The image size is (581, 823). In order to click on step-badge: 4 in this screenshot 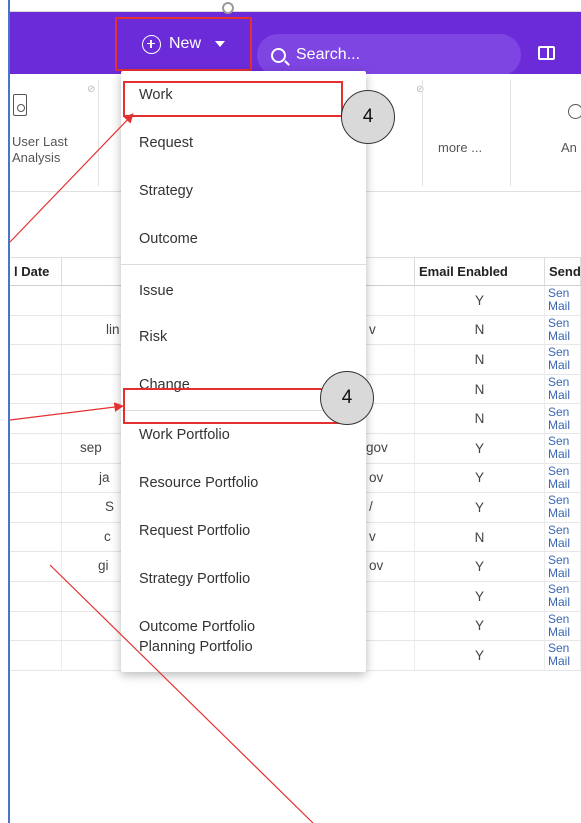, I will do `click(347, 398)`.